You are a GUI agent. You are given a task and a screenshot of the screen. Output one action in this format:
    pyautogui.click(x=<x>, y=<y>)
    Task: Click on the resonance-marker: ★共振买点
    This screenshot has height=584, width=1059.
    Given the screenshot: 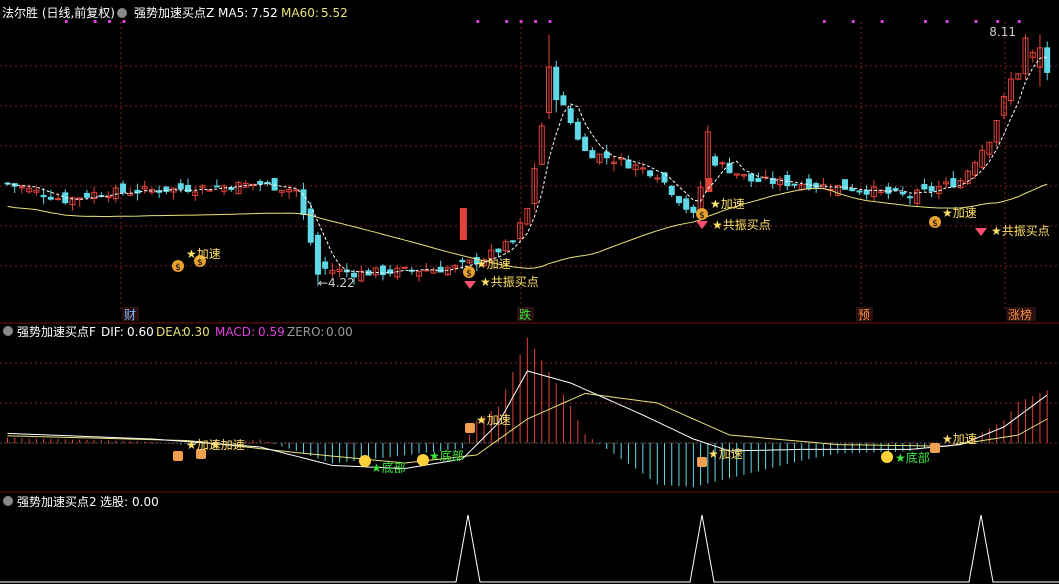 What is the action you would take?
    pyautogui.click(x=509, y=282)
    